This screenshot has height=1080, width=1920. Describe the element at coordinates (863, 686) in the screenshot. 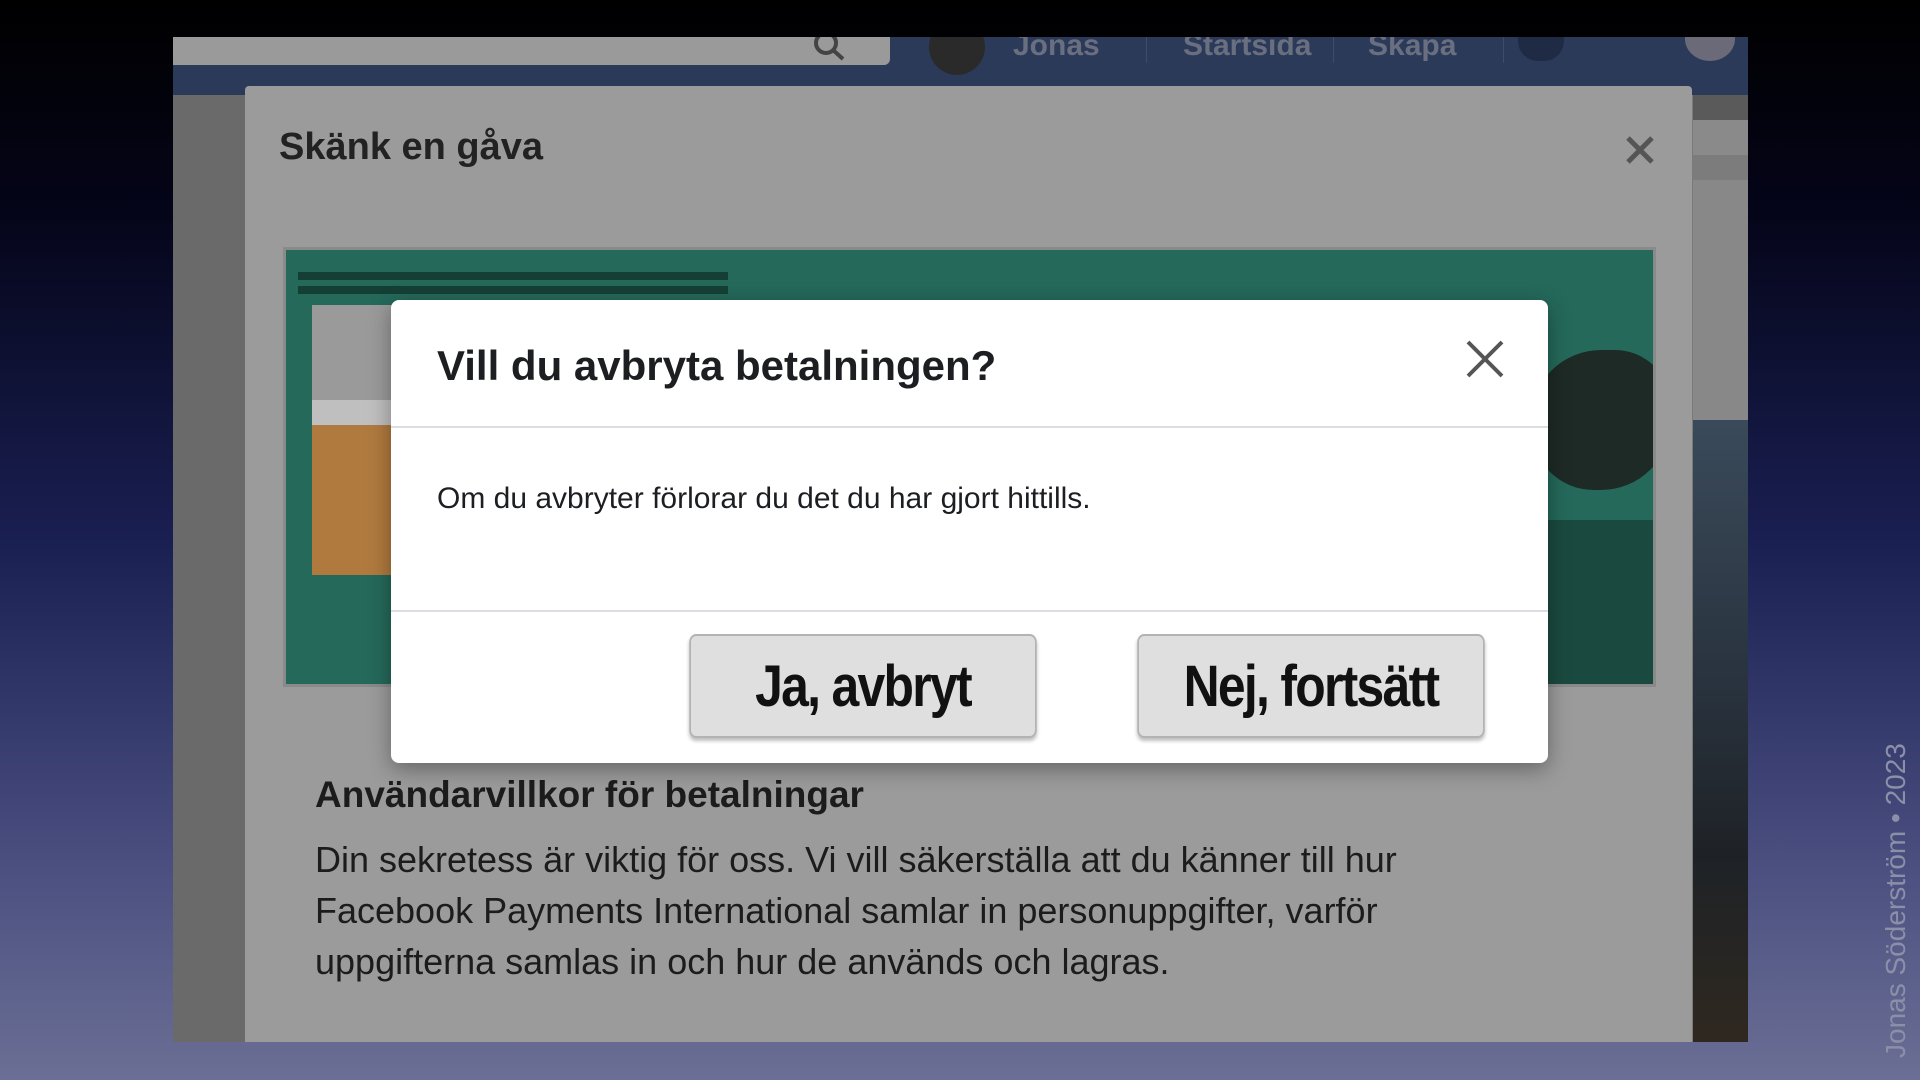

I see `cancel-payment-button: Ja, avbryt` at that location.